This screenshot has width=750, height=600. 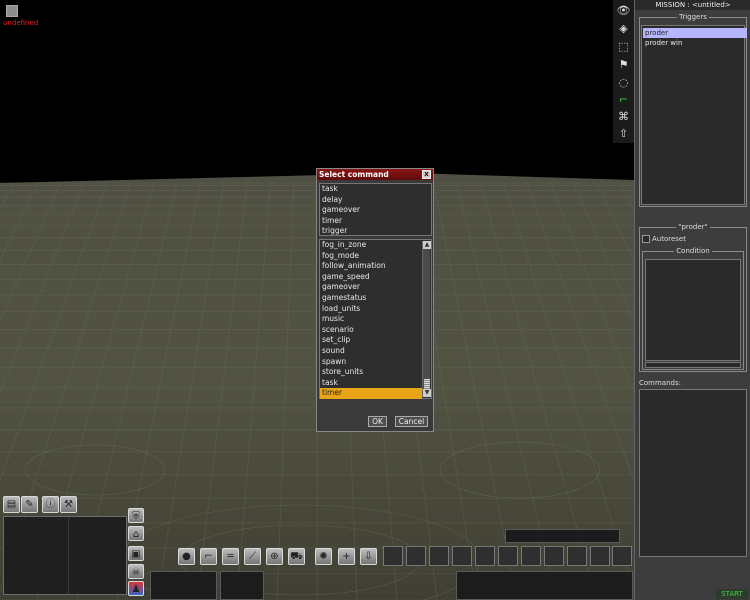 I want to click on grenade-icon: ●, so click(x=186, y=556).